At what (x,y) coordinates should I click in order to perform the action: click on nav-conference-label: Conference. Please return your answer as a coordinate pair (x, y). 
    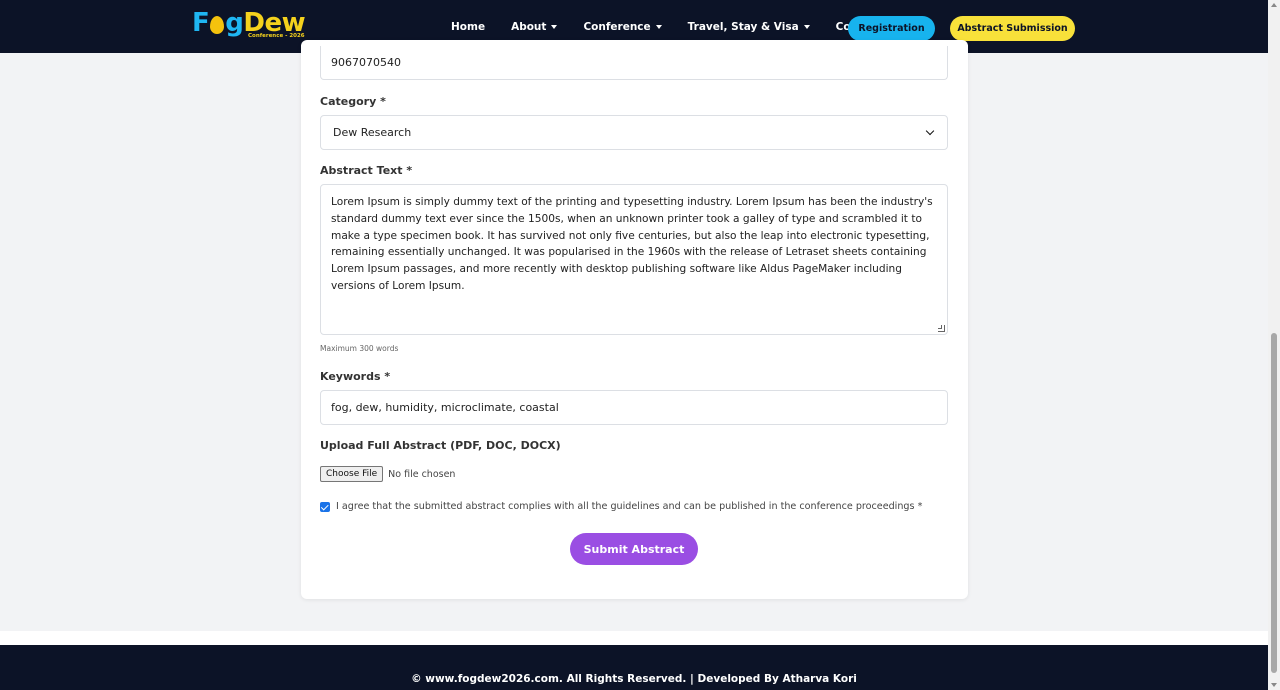
    Looking at the image, I should click on (617, 26).